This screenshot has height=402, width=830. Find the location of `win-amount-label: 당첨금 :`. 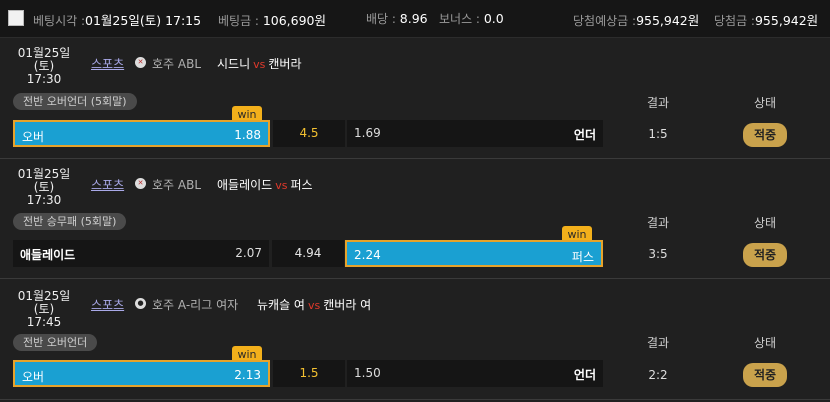

win-amount-label: 당첨금 : is located at coordinates (734, 21).